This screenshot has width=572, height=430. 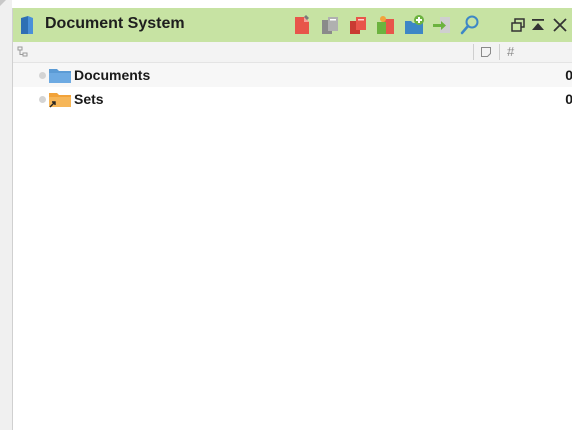 What do you see at coordinates (486, 52) in the screenshot?
I see `memo-column-icon` at bounding box center [486, 52].